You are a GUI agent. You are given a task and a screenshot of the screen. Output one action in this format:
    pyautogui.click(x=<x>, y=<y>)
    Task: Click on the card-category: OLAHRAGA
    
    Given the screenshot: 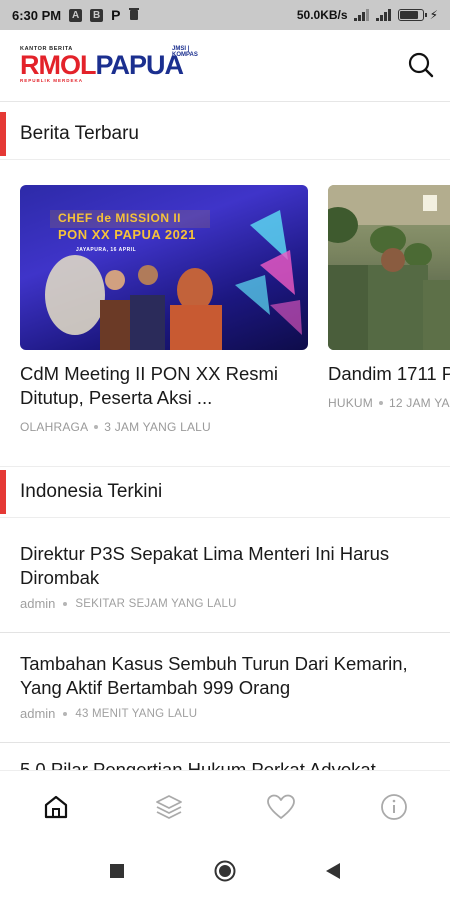 What is the action you would take?
    pyautogui.click(x=54, y=427)
    